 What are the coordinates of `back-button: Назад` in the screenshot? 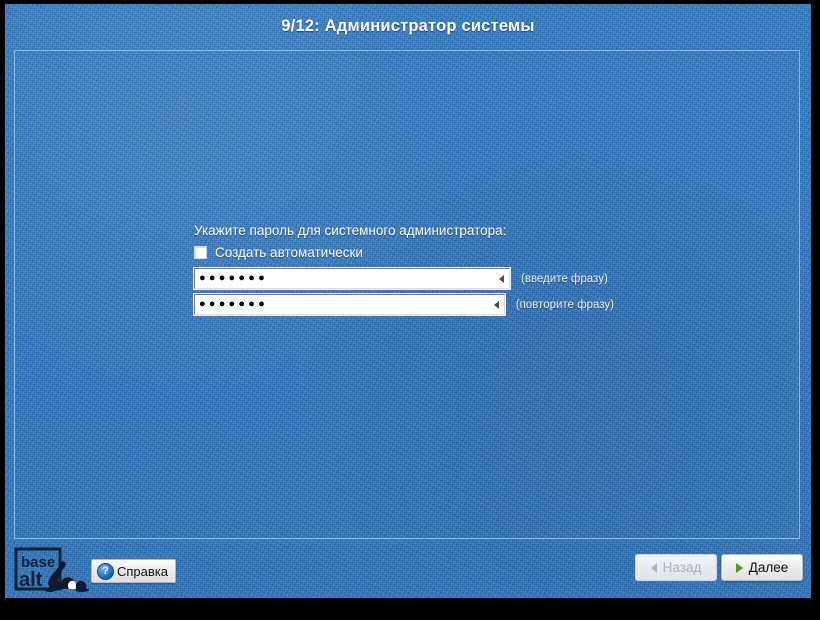 It's located at (676, 567).